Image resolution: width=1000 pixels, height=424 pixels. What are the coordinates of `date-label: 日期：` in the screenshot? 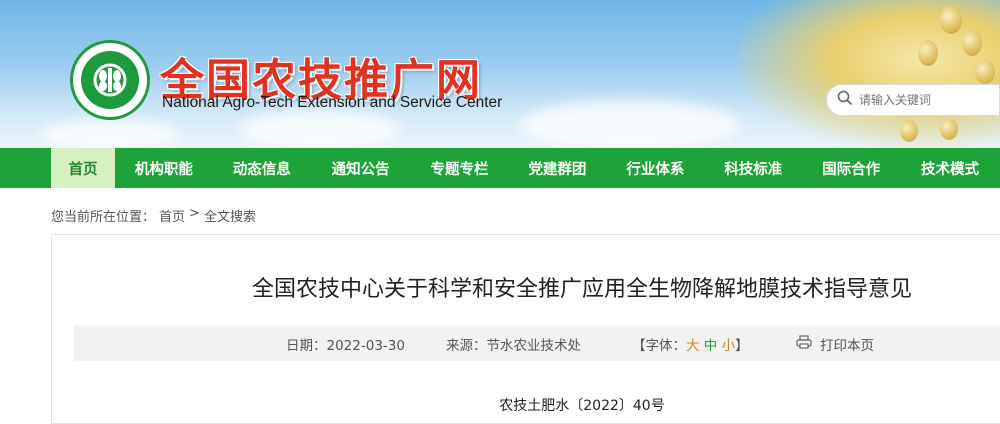 It's located at (306, 346).